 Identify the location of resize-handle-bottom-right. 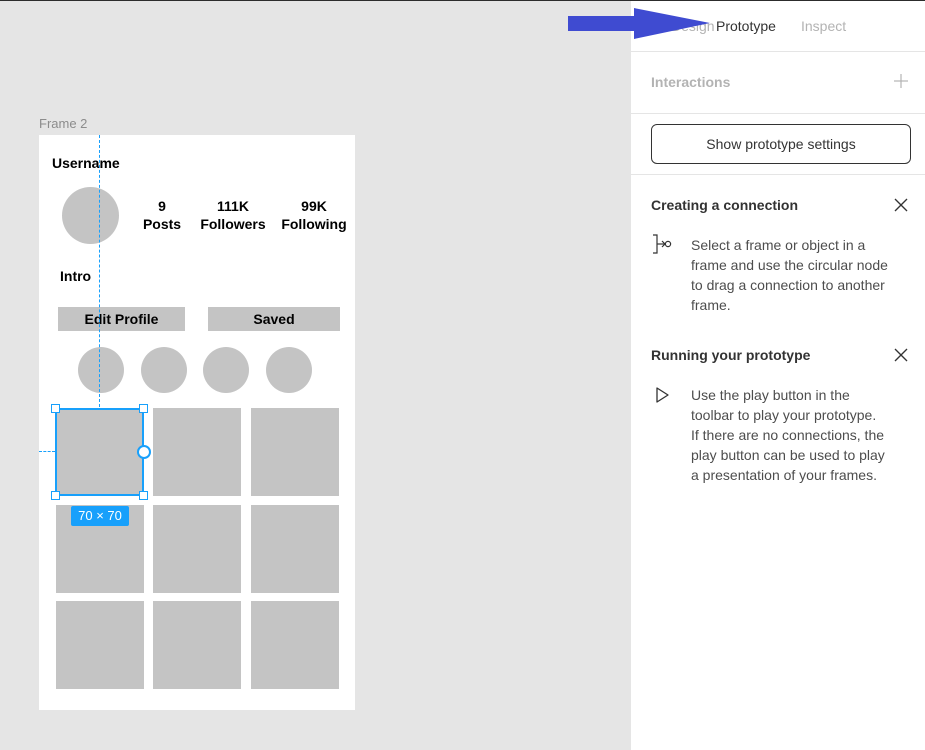
(143, 495).